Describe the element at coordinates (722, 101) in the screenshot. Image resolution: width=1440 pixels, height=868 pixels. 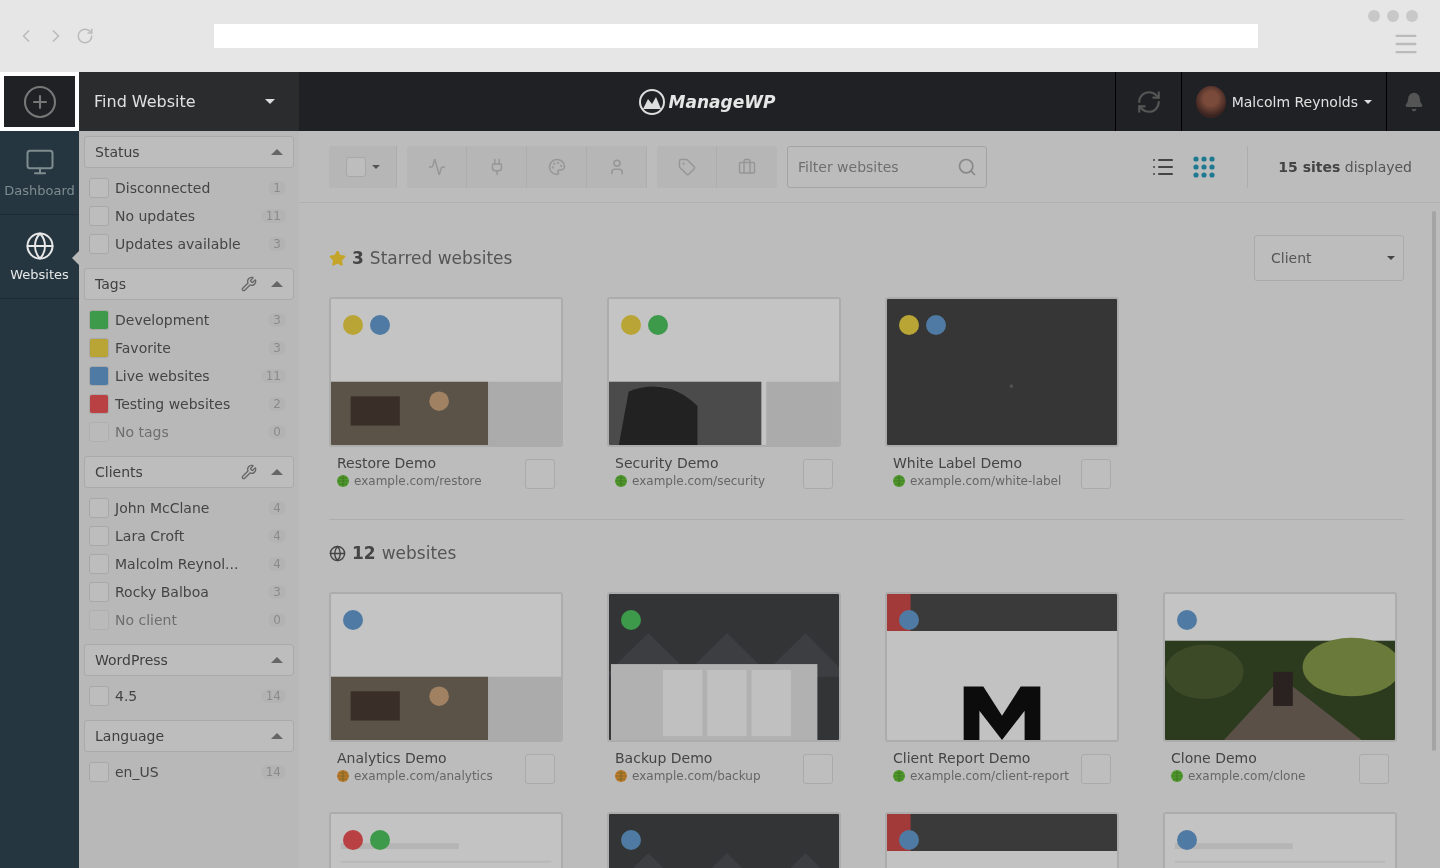
I see `logo-text: ManageWP` at that location.